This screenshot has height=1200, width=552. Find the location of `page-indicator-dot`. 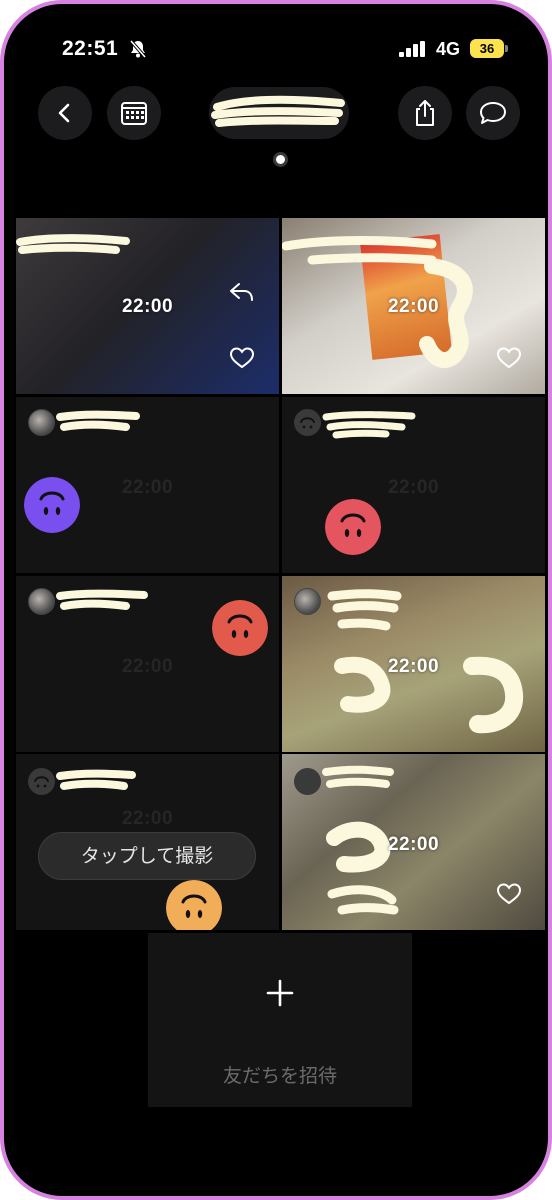

page-indicator-dot is located at coordinates (280, 159).